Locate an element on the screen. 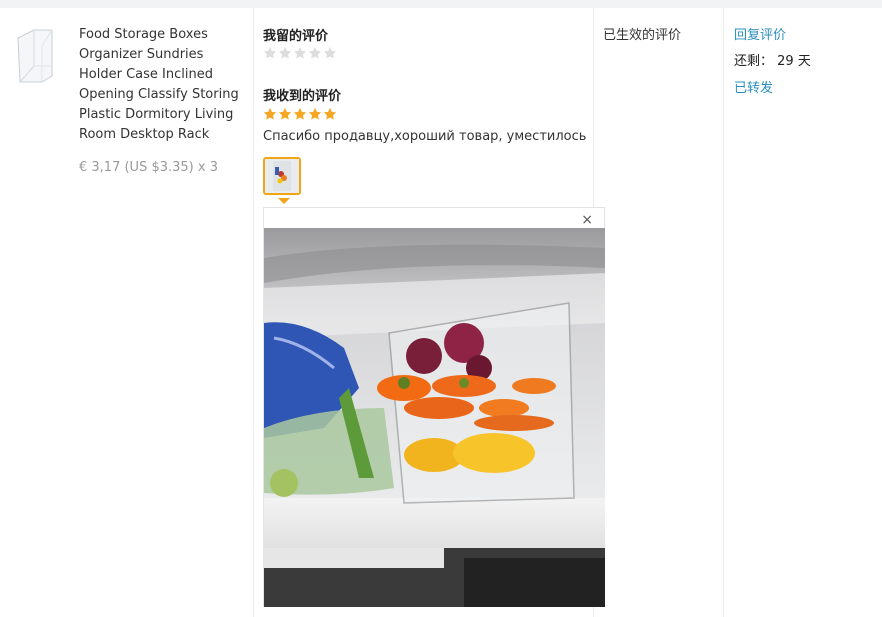  product-price: € 3,17 (US $3.35) x 3 is located at coordinates (148, 167).